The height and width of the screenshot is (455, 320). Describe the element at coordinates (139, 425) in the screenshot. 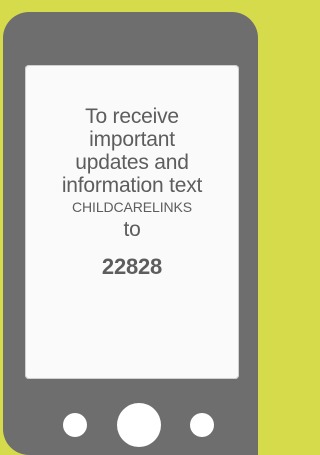

I see `home-button-icon` at that location.